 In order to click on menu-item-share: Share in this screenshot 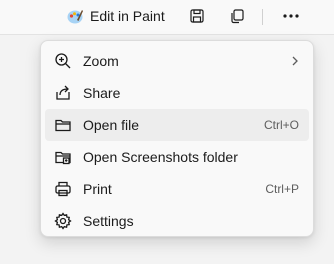, I will do `click(177, 93)`.